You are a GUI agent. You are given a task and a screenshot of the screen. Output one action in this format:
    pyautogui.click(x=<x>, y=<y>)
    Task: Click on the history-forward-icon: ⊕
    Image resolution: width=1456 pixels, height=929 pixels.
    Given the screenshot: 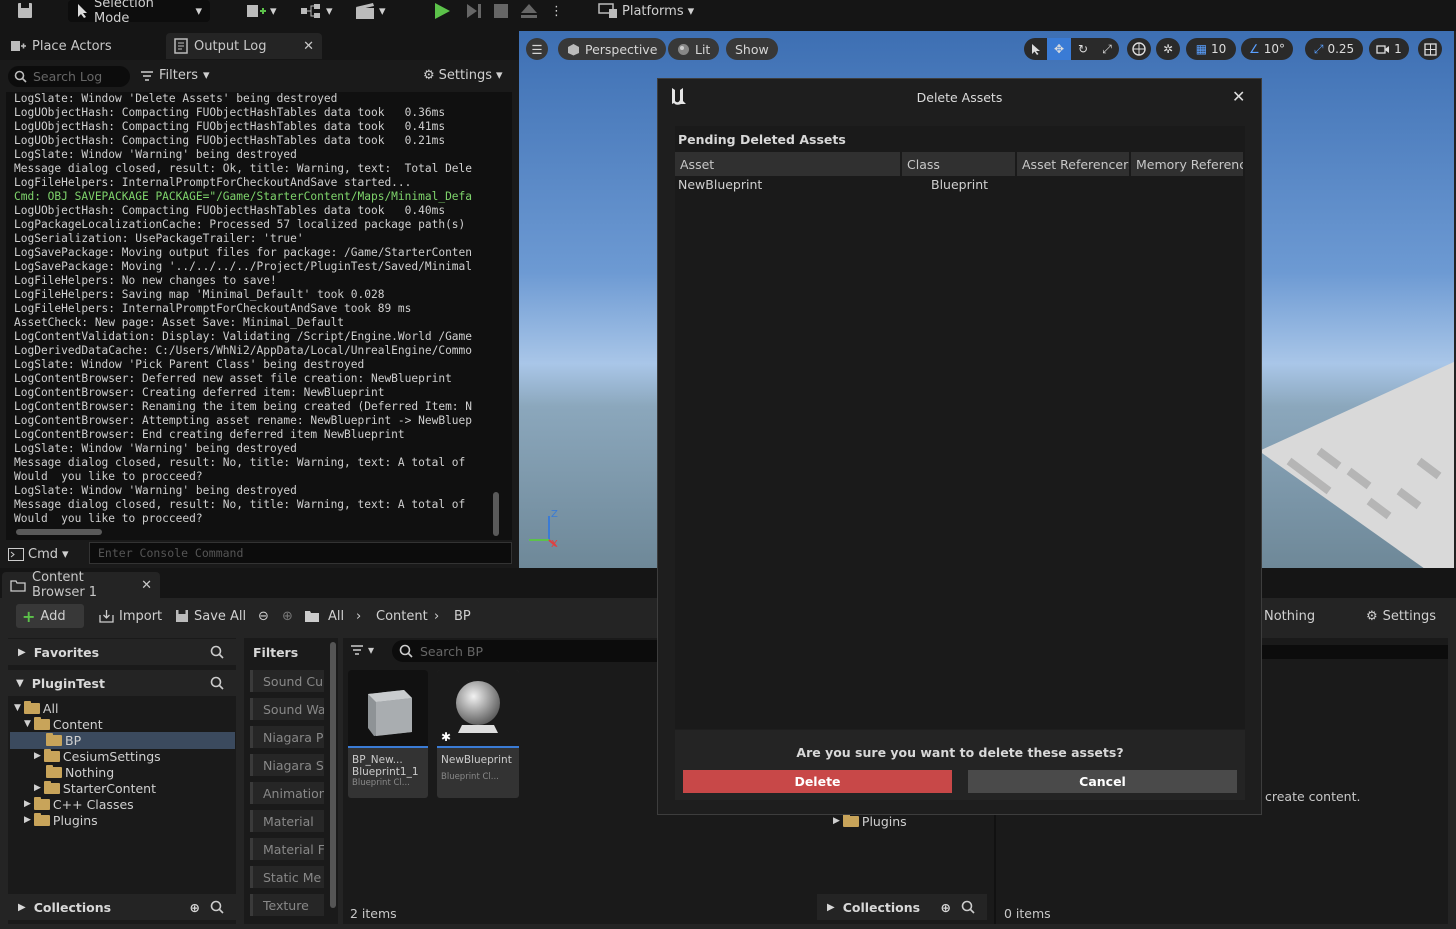 What is the action you would take?
    pyautogui.click(x=287, y=616)
    